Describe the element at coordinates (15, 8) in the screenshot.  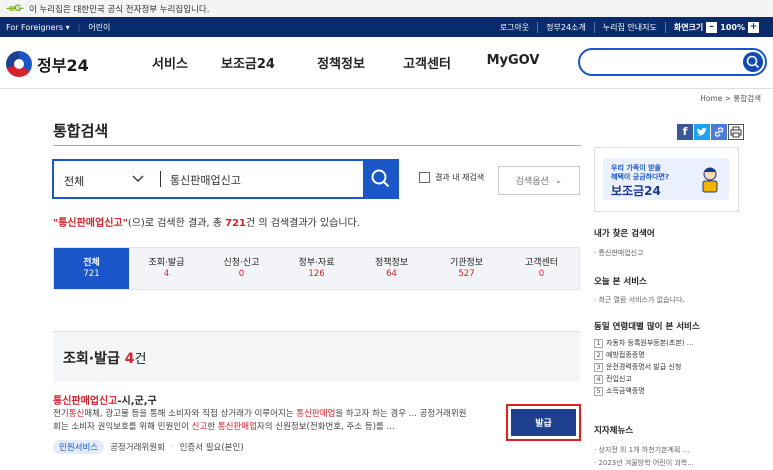
I see `egov-logo-icon: -eG-` at that location.